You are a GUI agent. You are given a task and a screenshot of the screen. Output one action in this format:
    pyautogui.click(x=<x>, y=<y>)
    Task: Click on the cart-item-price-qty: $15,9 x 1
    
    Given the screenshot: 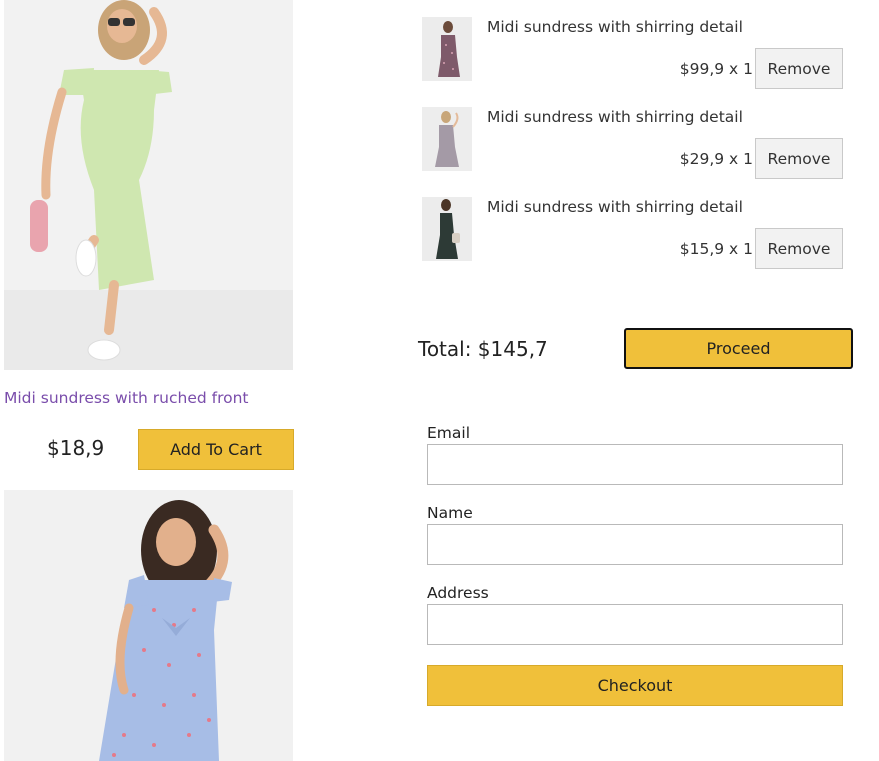 What is the action you would take?
    pyautogui.click(x=716, y=249)
    